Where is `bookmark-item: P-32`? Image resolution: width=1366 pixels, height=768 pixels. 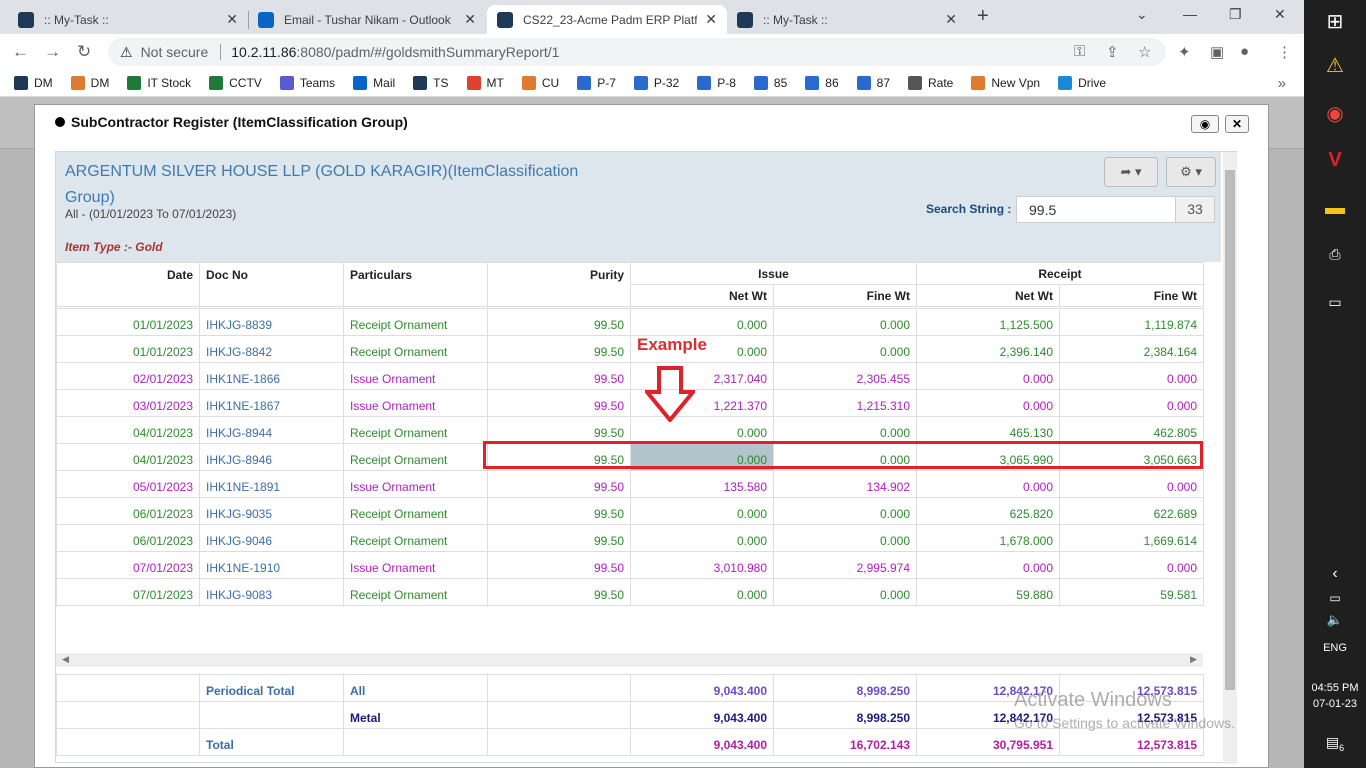
bookmark-item: P-32 is located at coordinates (656, 83).